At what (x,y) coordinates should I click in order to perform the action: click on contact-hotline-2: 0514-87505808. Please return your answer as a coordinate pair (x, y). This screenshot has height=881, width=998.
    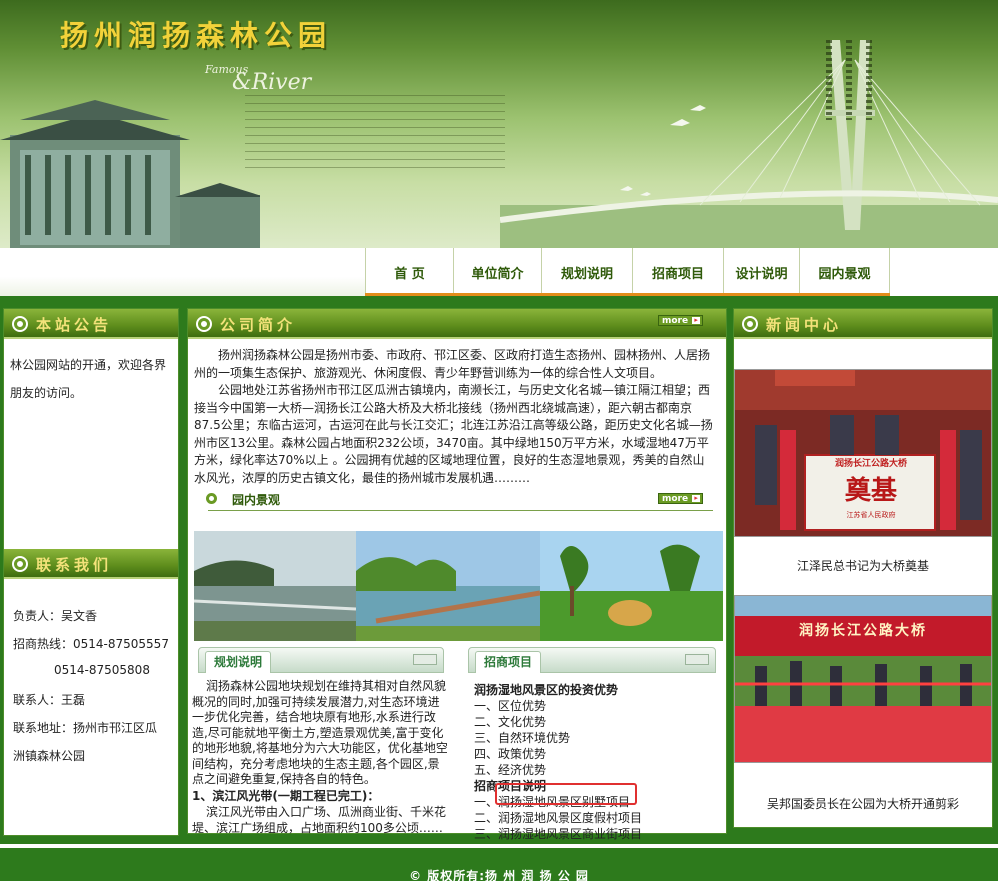
    Looking at the image, I should click on (102, 670).